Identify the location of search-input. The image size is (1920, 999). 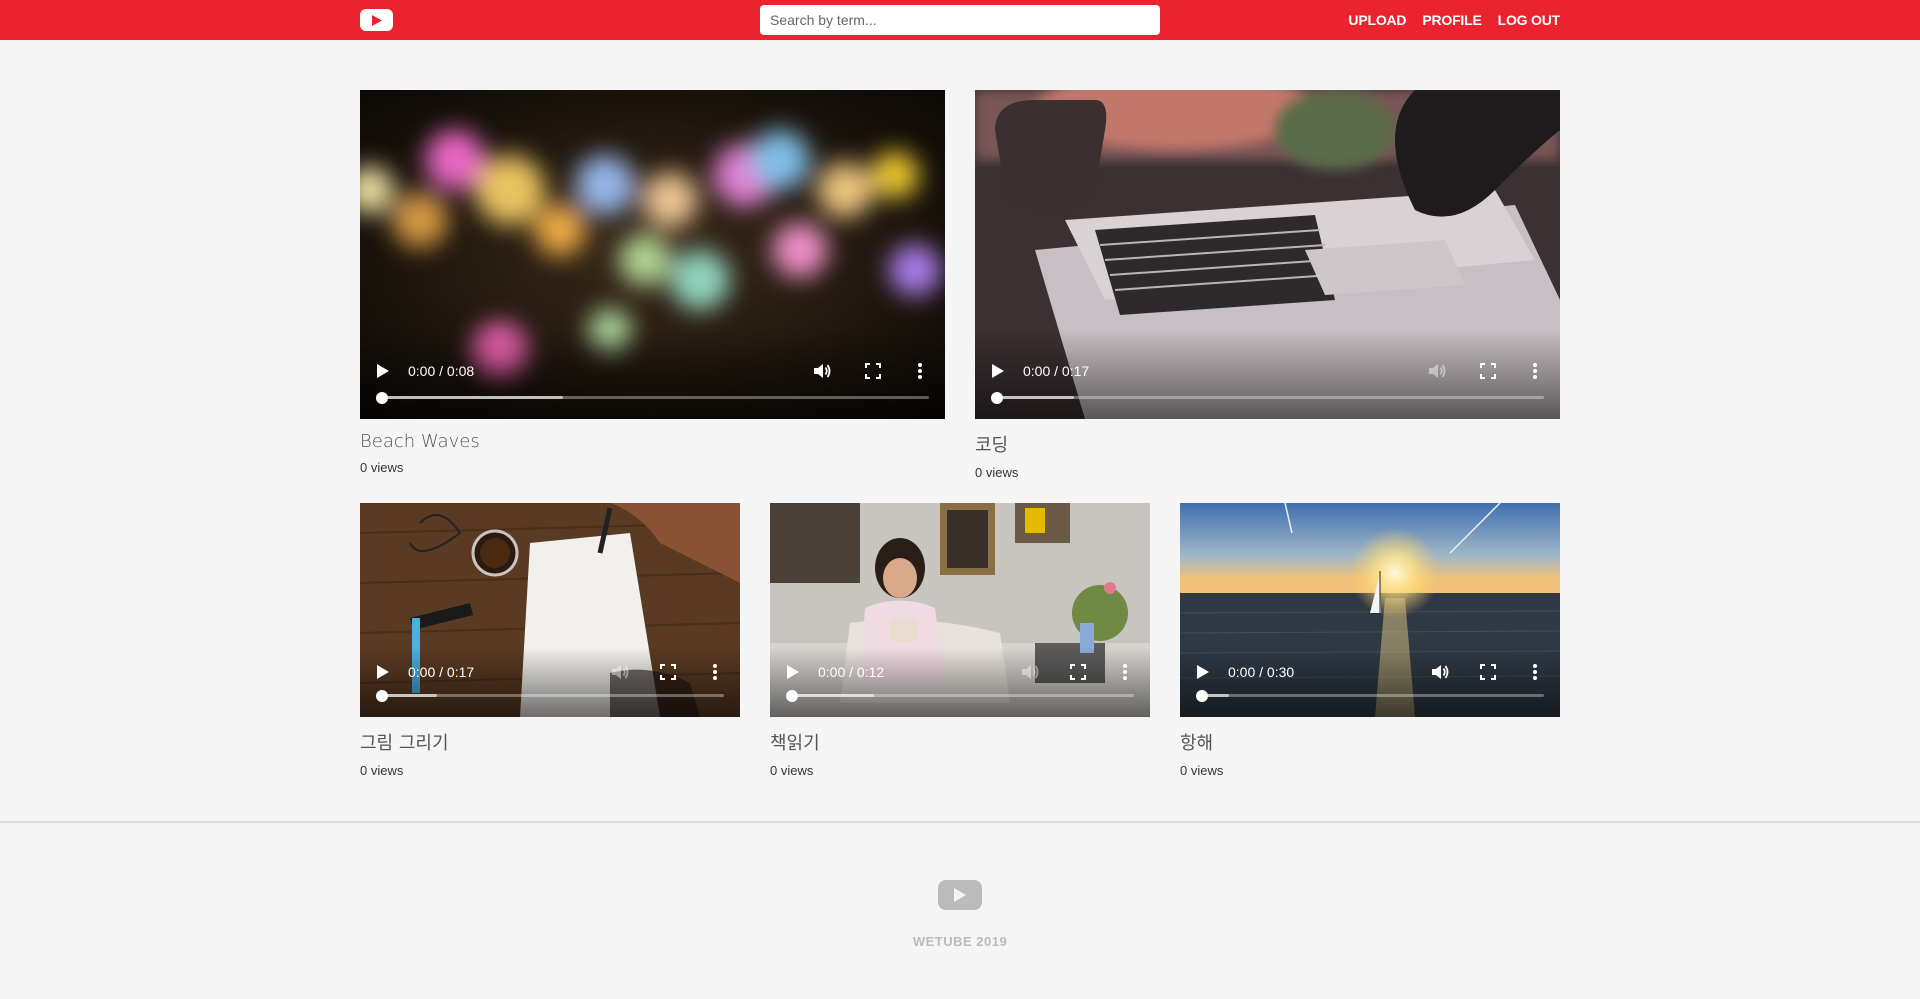
(960, 20).